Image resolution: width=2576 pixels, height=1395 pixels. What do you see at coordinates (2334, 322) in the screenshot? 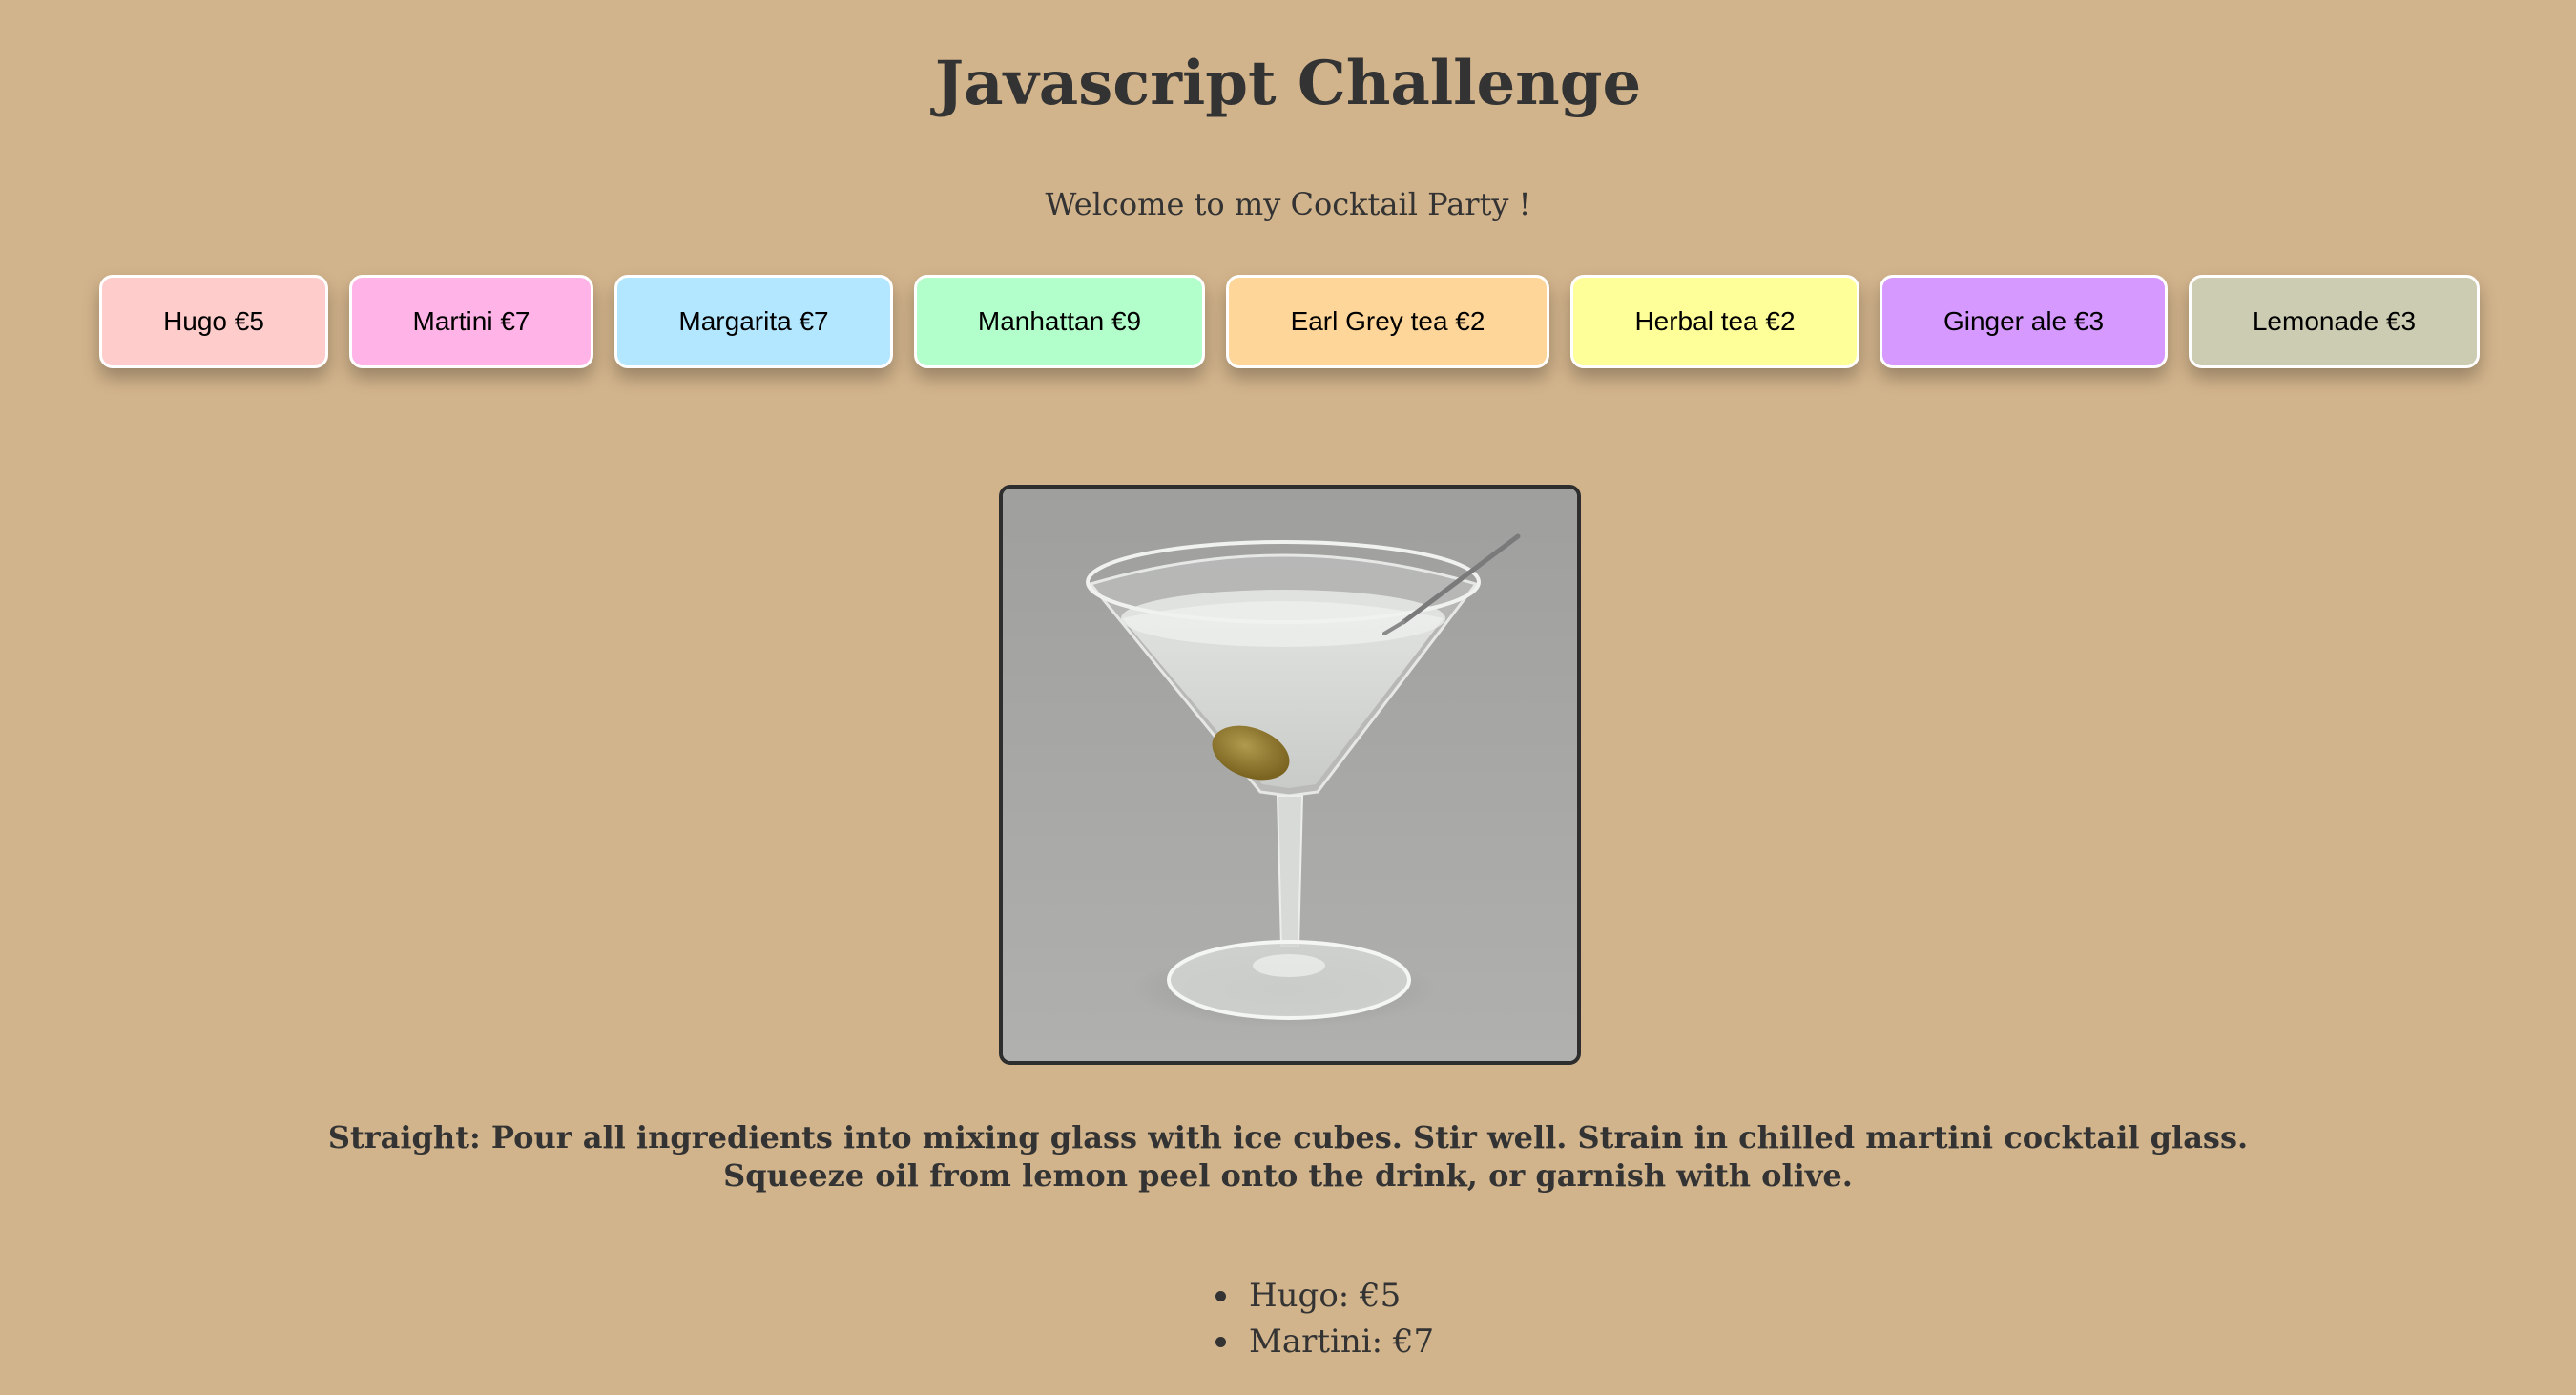
I see `drink-button-lemonade: Lemonade €3` at bounding box center [2334, 322].